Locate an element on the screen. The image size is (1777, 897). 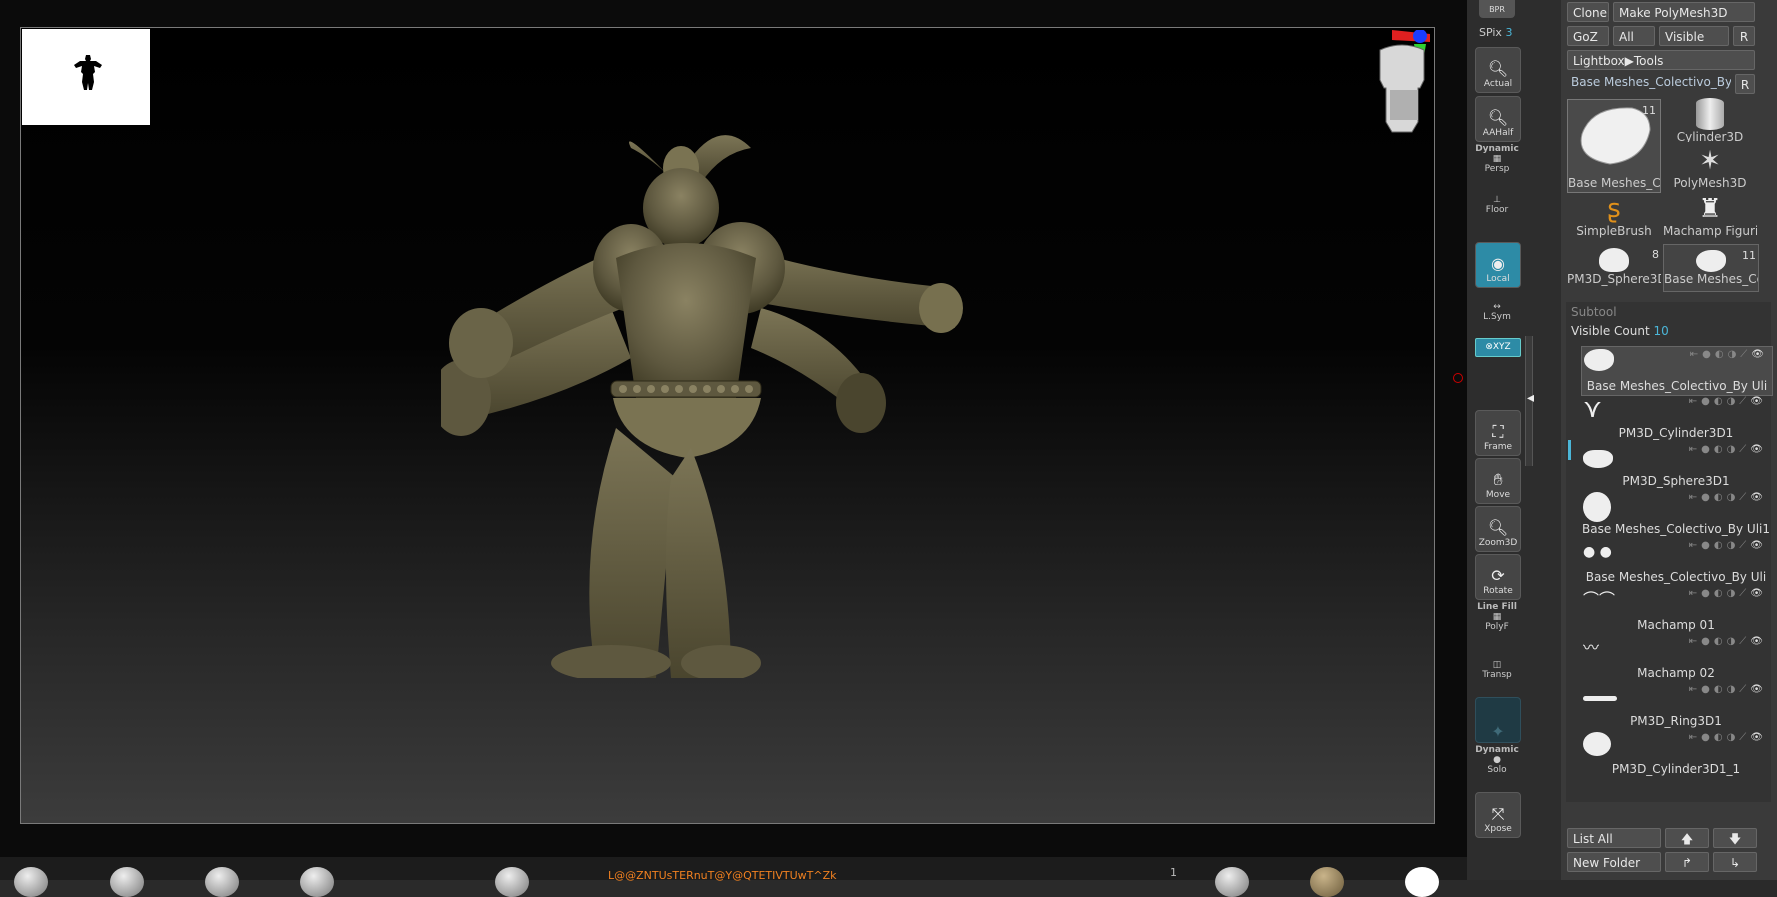
subtool-row: ⋎ ⇤●◐◑⟋👁︎ PM3D_Cylinder3D1 is located at coordinates (1676, 418).